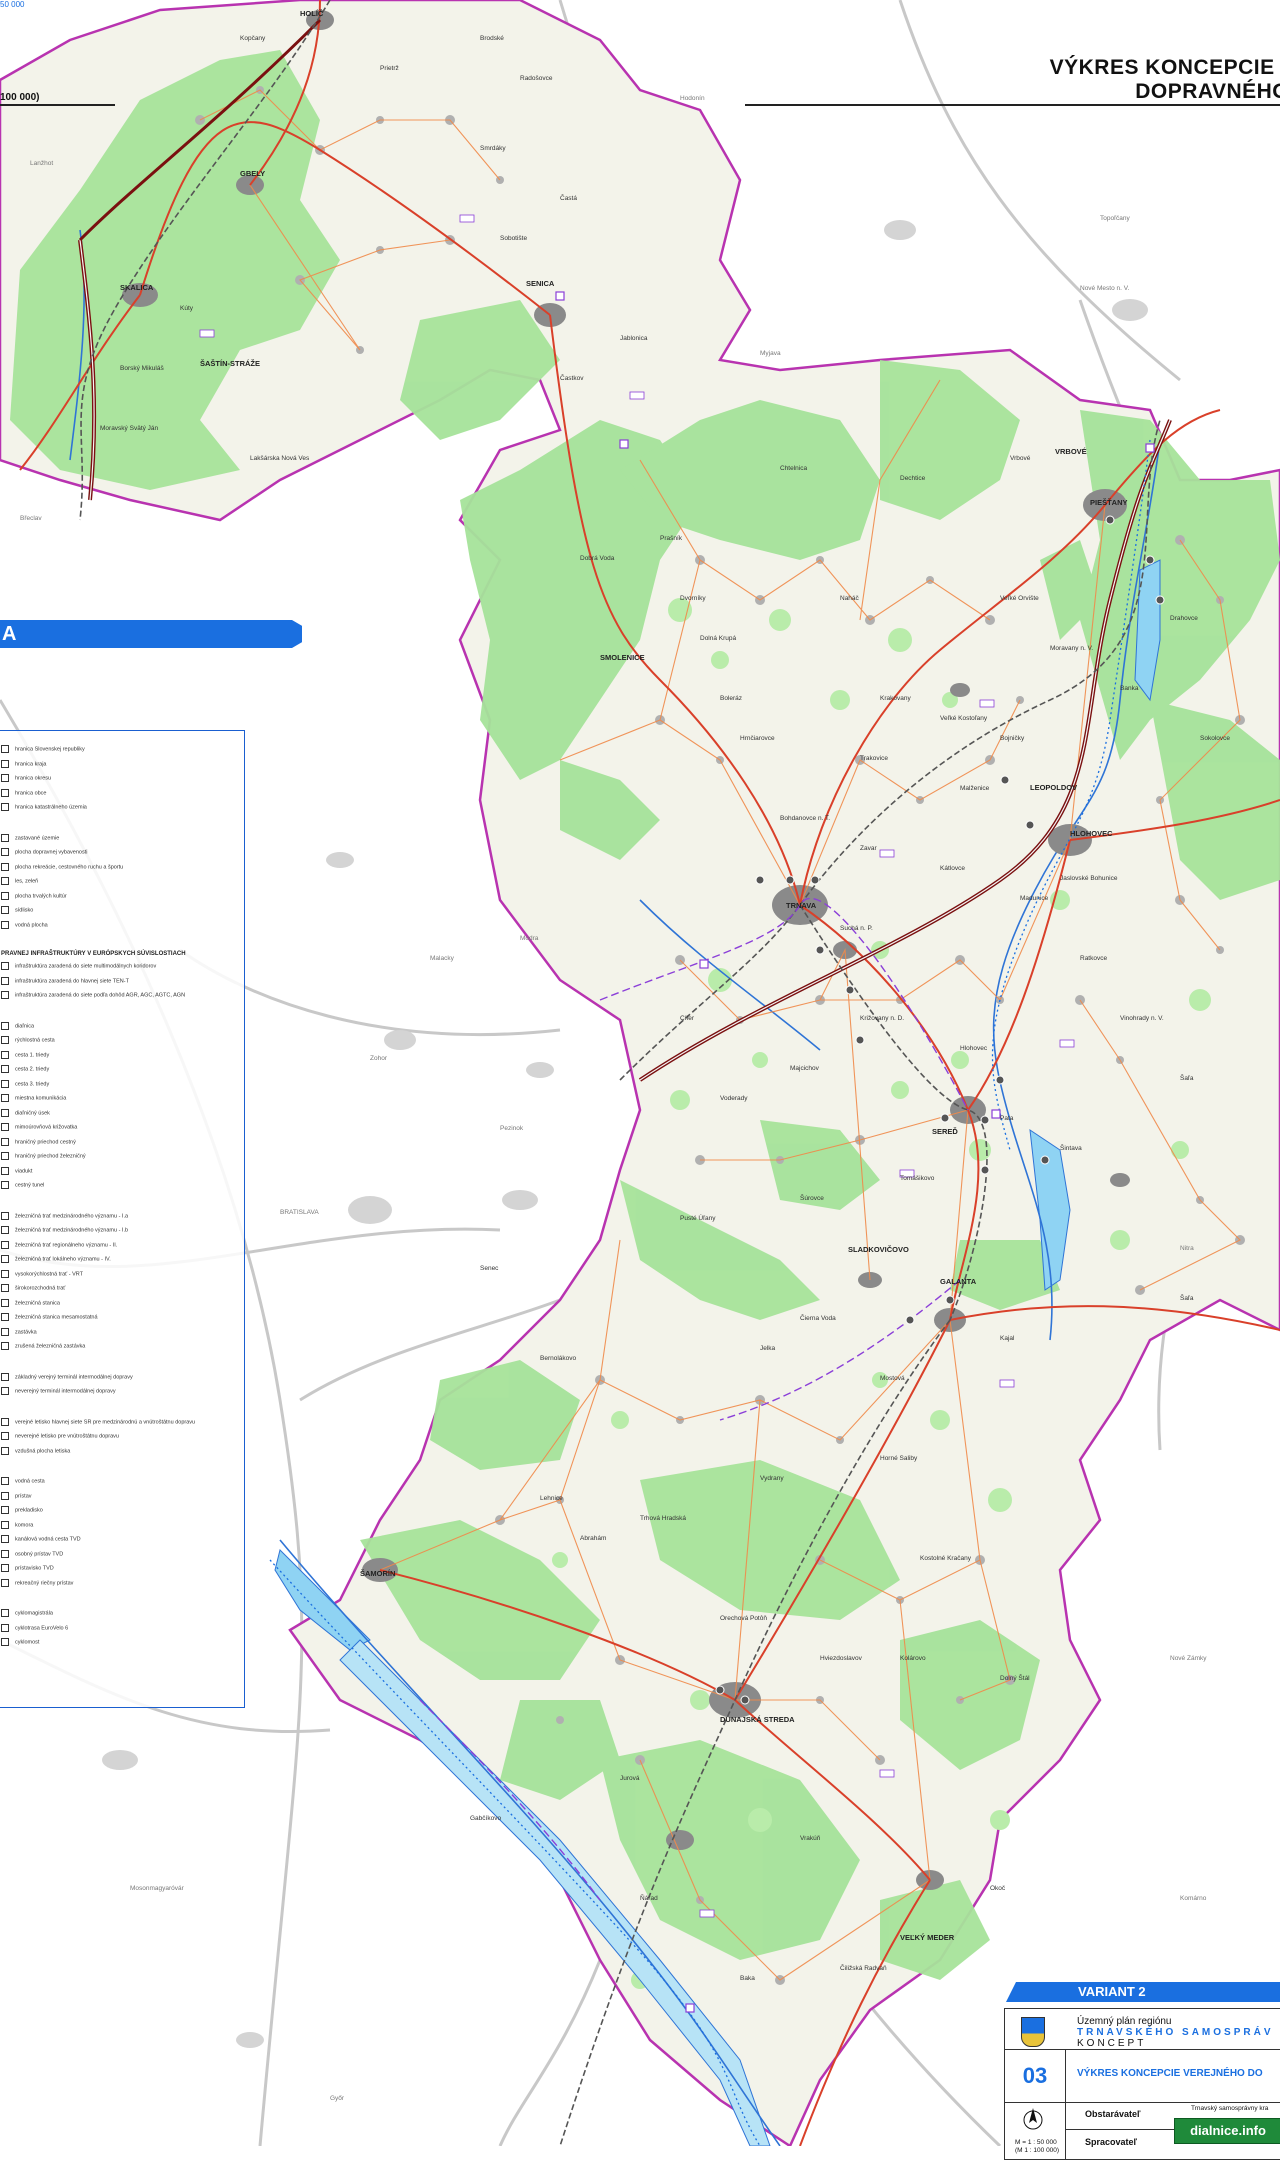 The width and height of the screenshot is (1280, 2160). What do you see at coordinates (1037, 2146) in the screenshot?
I see `drawing-scale: M = 1 : 50 000 (M 1 : 100 000)` at bounding box center [1037, 2146].